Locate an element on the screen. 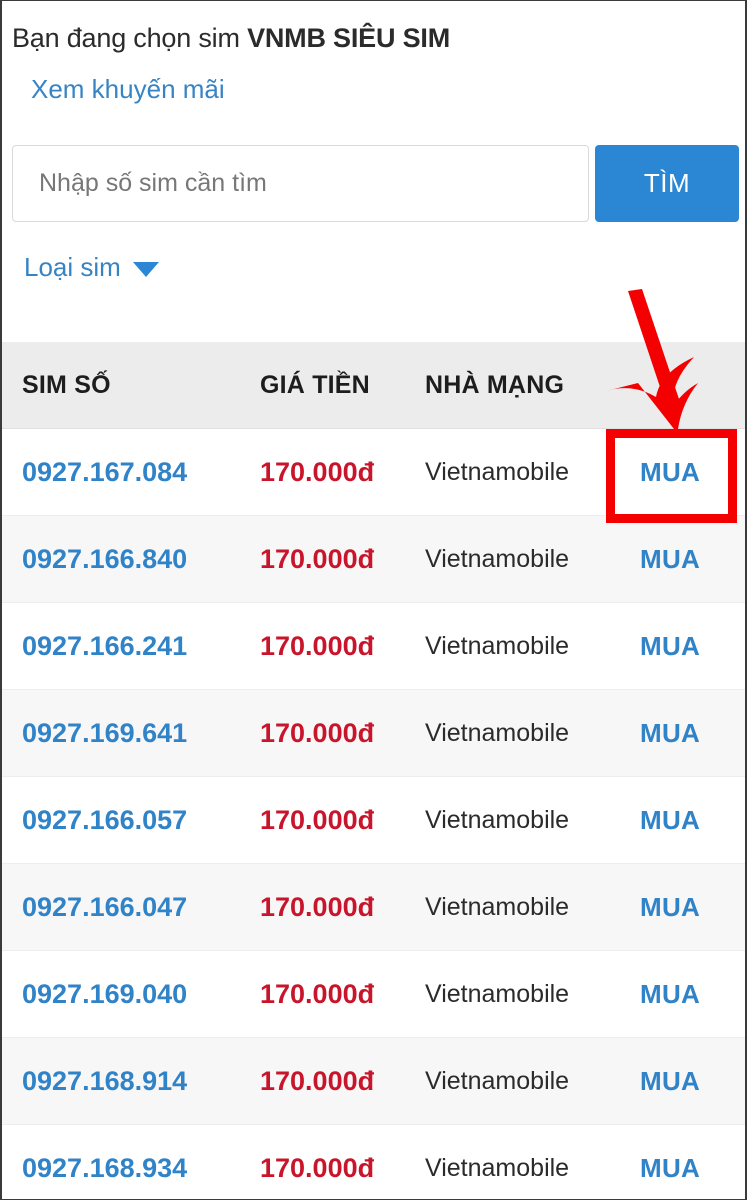 This screenshot has height=1200, width=747. sim-type-filter-label: Loại sim is located at coordinates (72, 267).